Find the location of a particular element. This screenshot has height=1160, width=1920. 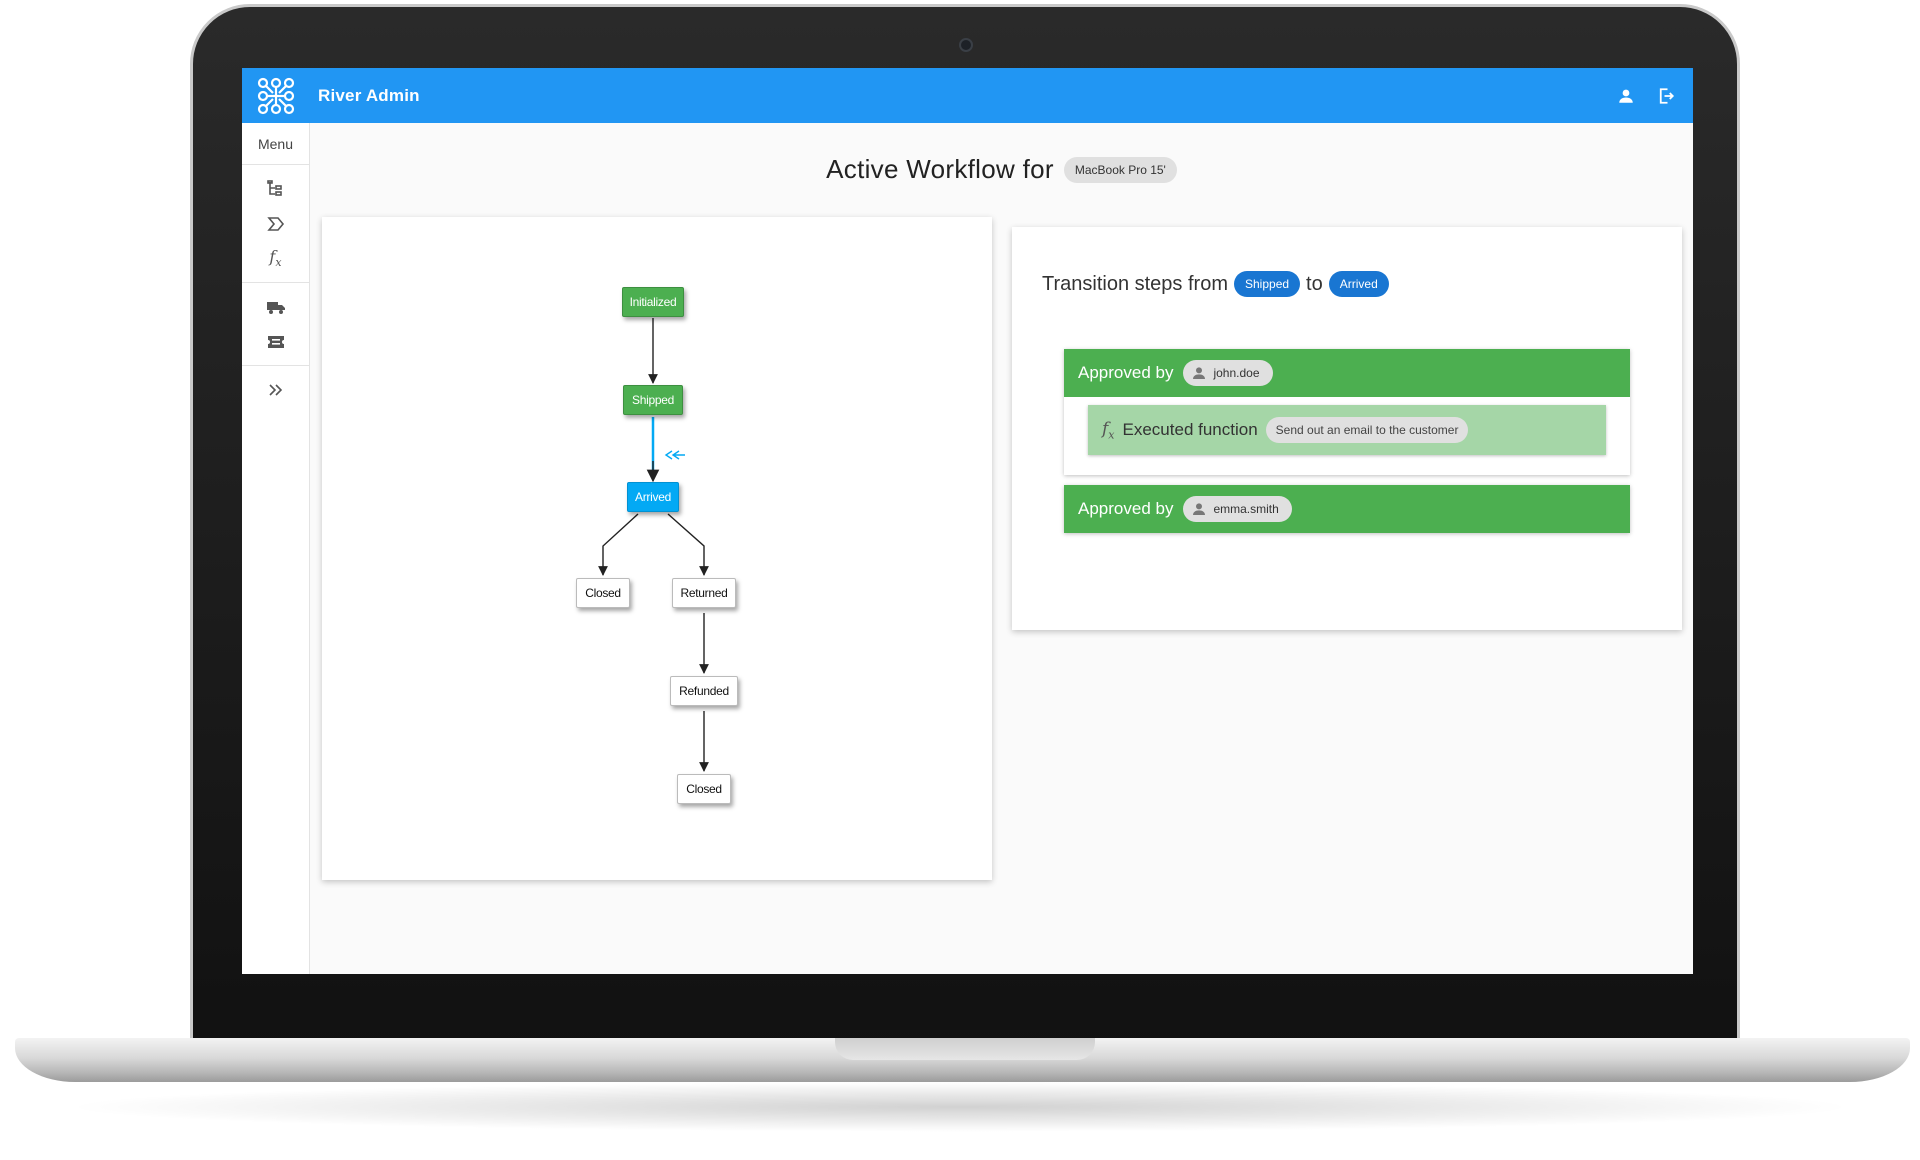

page-title-text: Active Workflow for is located at coordinates (940, 169).